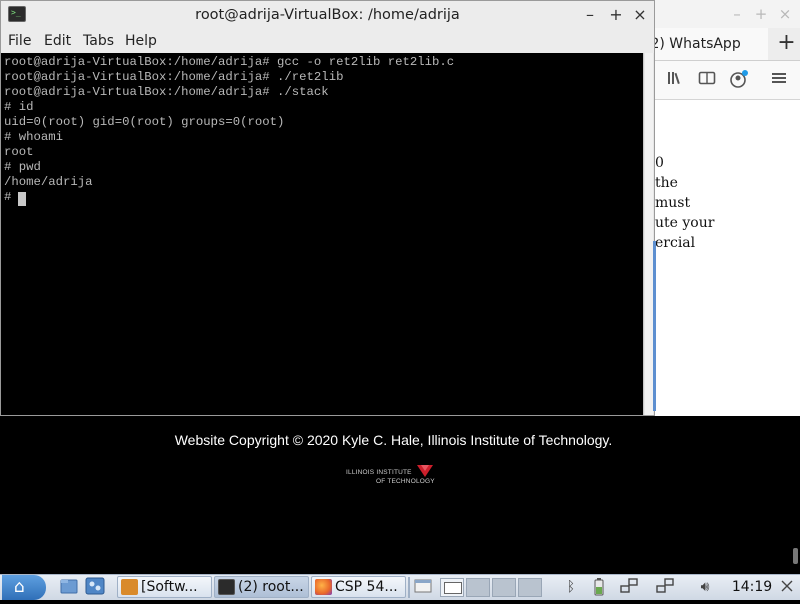 This screenshot has width=800, height=604. I want to click on terminal-prompt: #, so click(11, 197).